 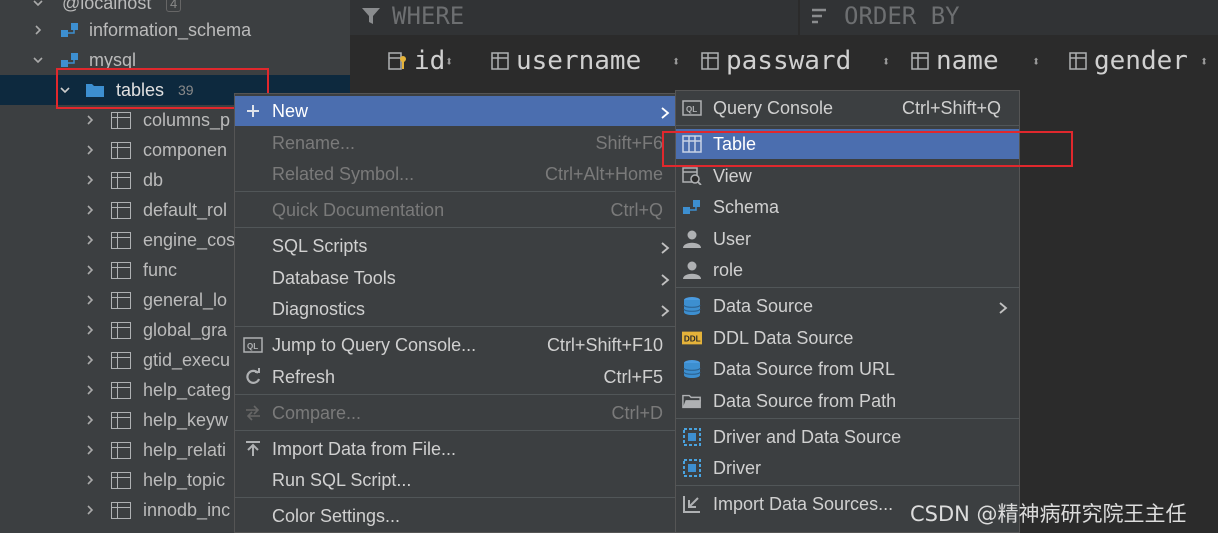 I want to click on menu-item-shortcut: Ctrl+Shift+Q, so click(x=951, y=107).